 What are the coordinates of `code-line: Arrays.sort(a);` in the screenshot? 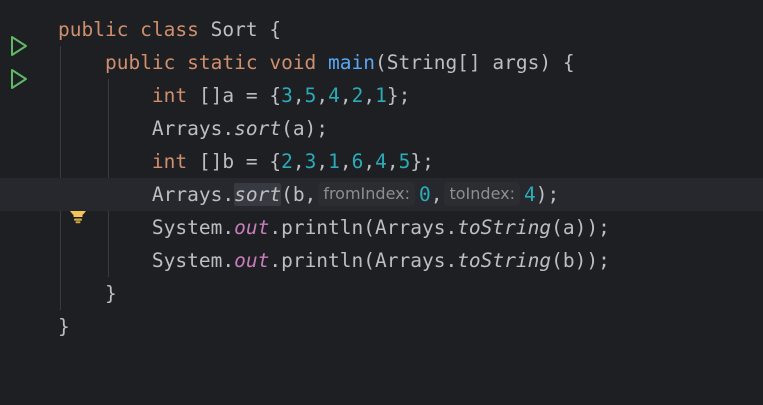 It's located at (410, 128).